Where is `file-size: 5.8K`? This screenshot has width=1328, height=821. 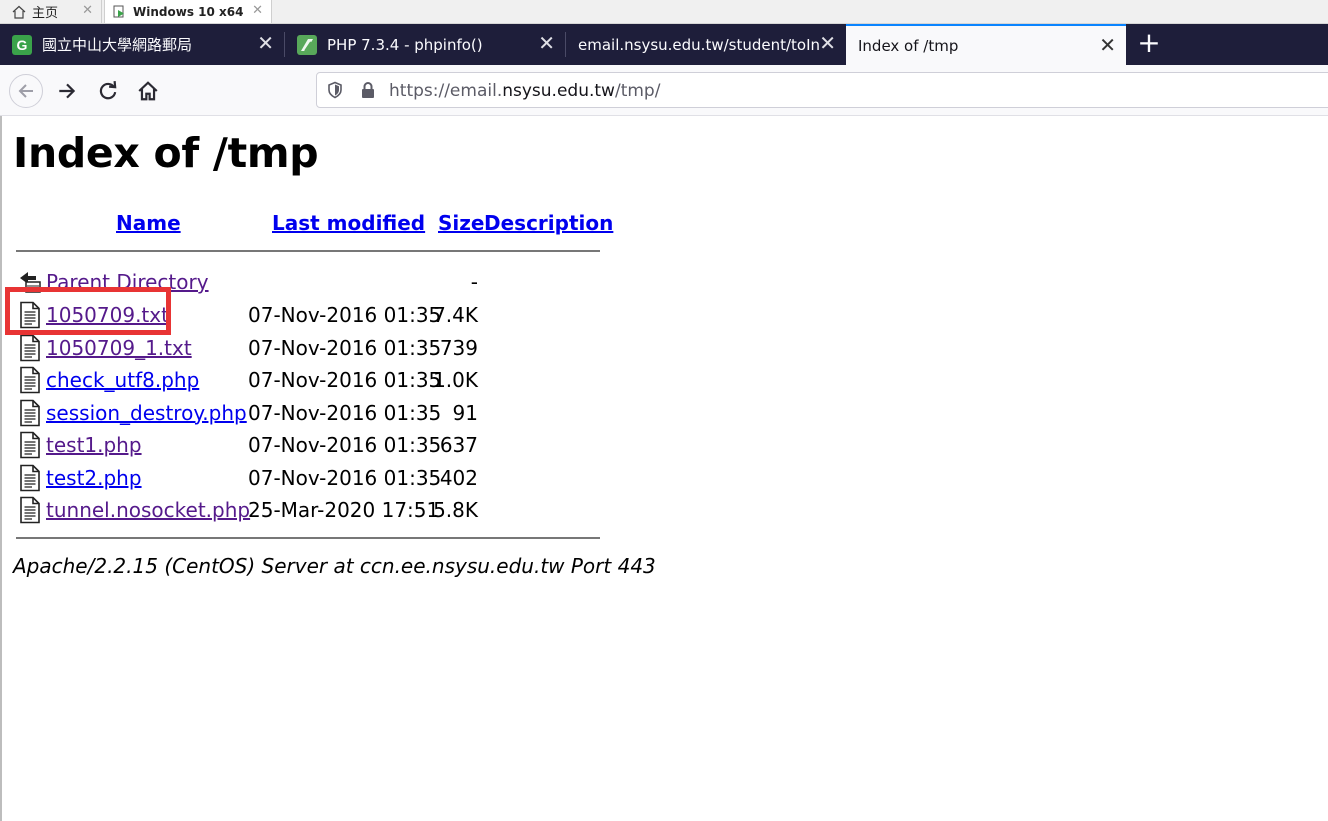
file-size: 5.8K is located at coordinates (455, 510).